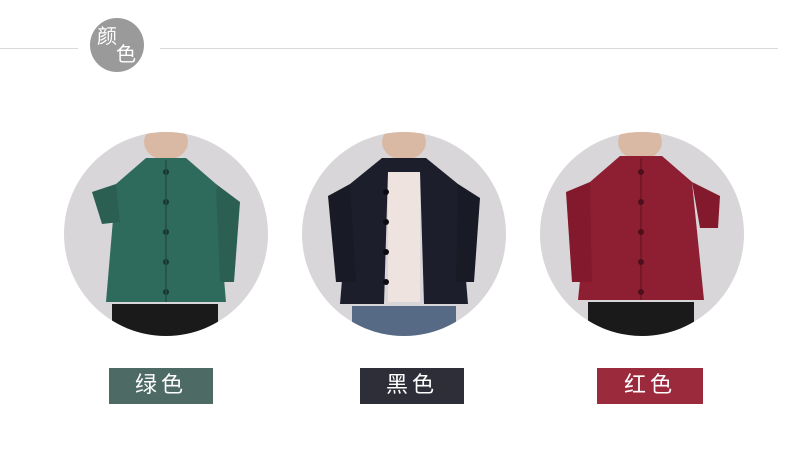 This screenshot has height=451, width=790. What do you see at coordinates (650, 386) in the screenshot?
I see `color-option-red: 红色` at bounding box center [650, 386].